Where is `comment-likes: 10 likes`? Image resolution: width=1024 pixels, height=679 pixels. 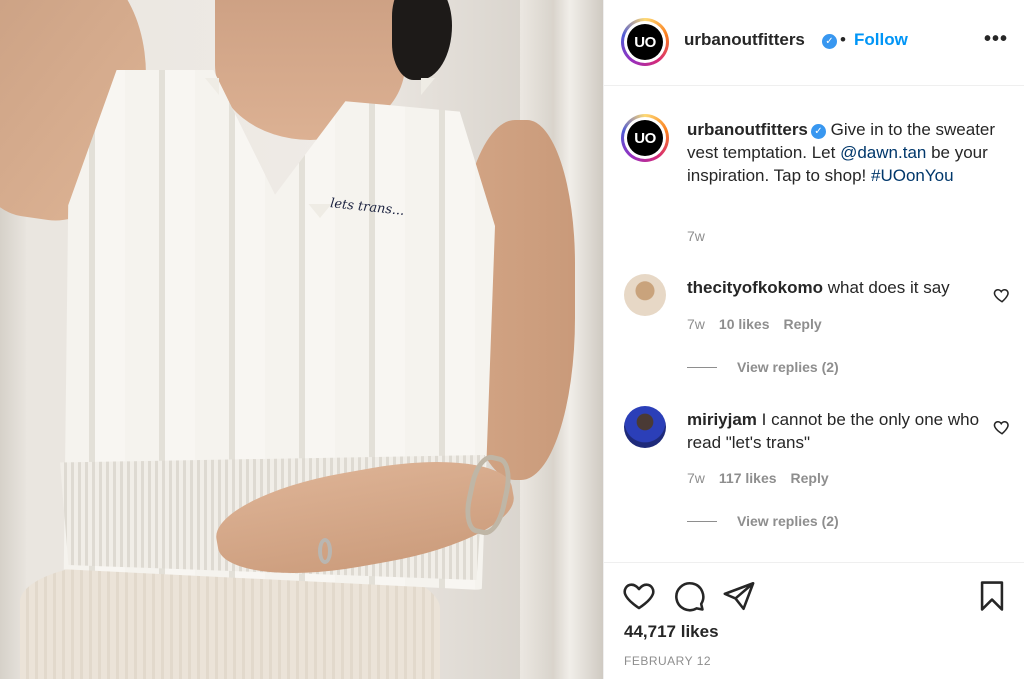 comment-likes: 10 likes is located at coordinates (744, 324).